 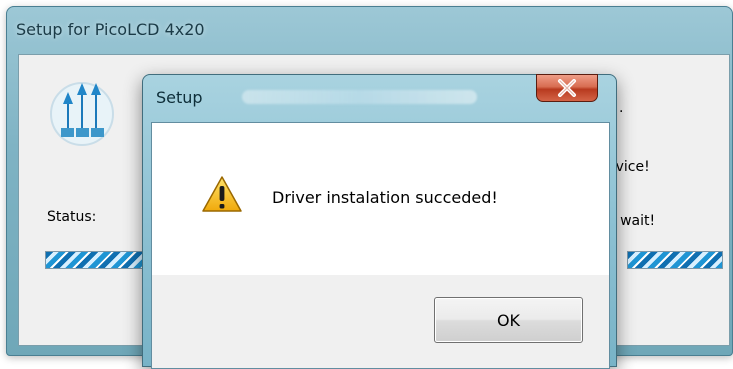 I want to click on dialog-message: Driver instalation succeded!, so click(x=385, y=197).